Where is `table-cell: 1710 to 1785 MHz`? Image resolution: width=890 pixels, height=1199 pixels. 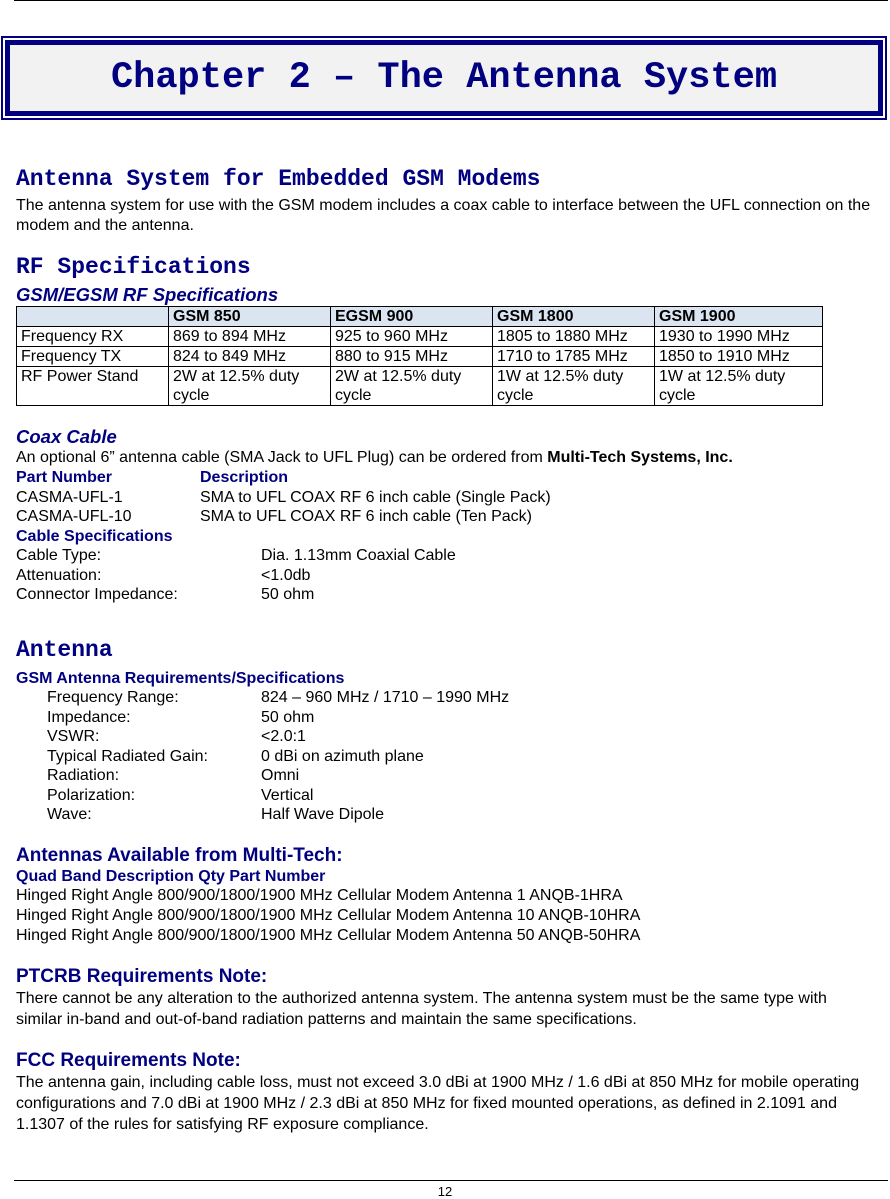
table-cell: 1710 to 1785 MHz is located at coordinates (573, 356).